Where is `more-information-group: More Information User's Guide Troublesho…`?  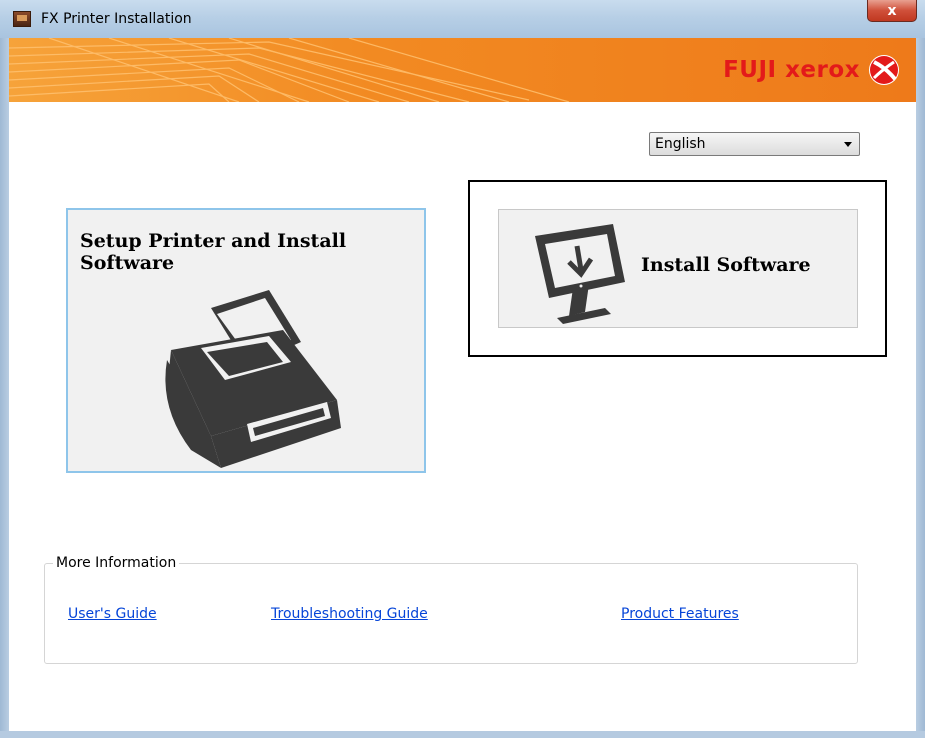 more-information-group: More Information User's Guide Troublesho… is located at coordinates (451, 609).